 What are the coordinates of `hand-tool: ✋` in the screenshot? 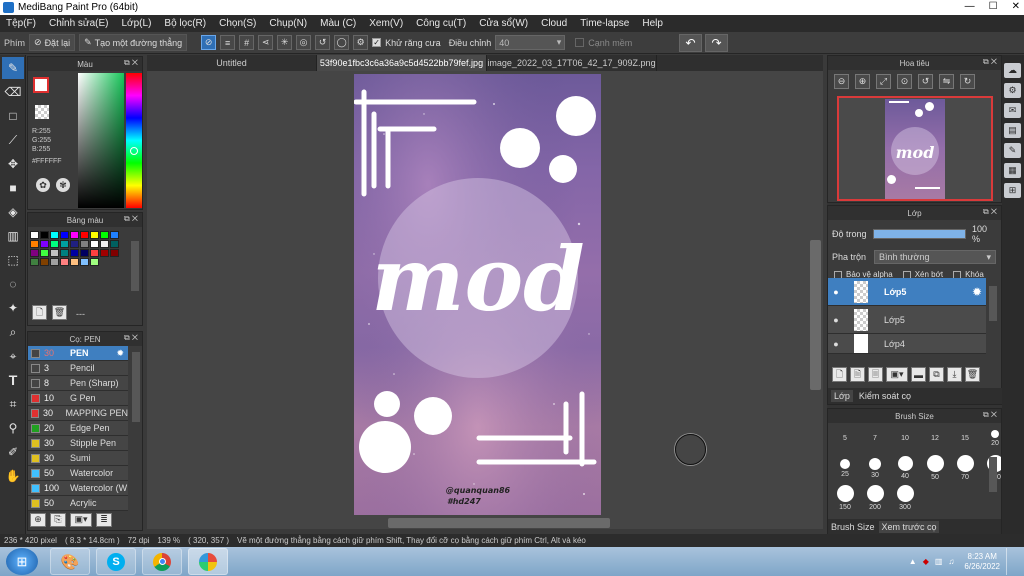 It's located at (13, 476).